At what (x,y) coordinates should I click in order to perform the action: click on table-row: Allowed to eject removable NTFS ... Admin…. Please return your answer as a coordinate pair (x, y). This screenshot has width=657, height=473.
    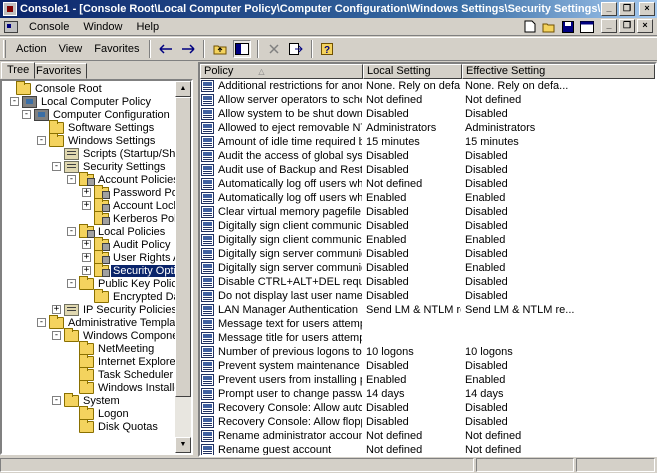
    Looking at the image, I should click on (427, 128).